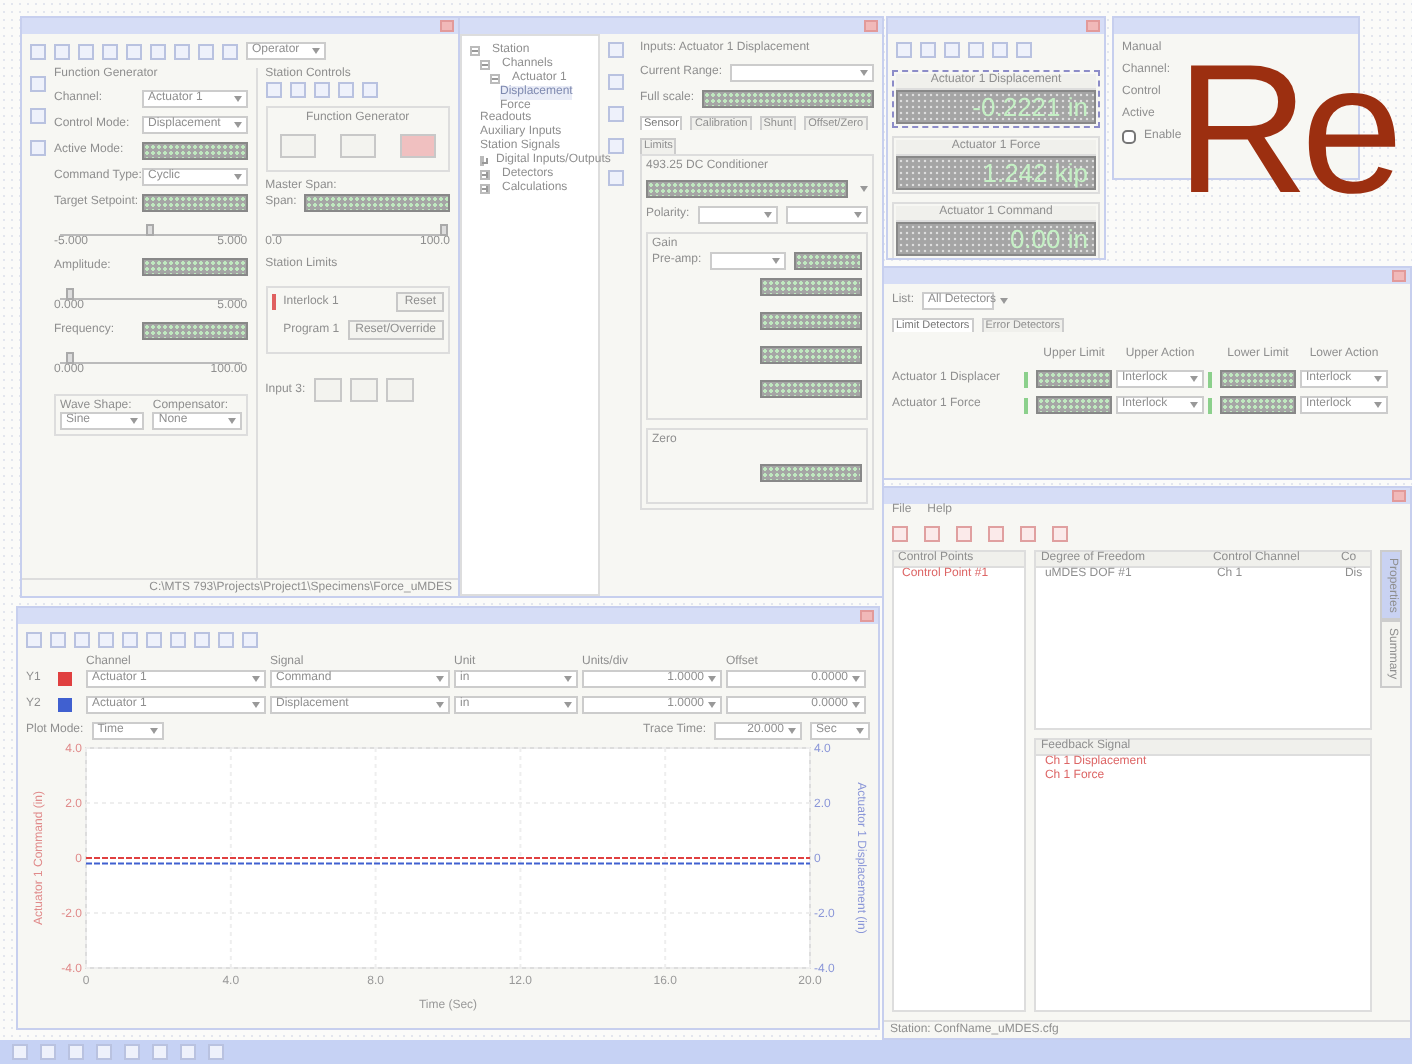  Describe the element at coordinates (996, 172) in the screenshot. I see `readout-value: 1.242 kip` at that location.